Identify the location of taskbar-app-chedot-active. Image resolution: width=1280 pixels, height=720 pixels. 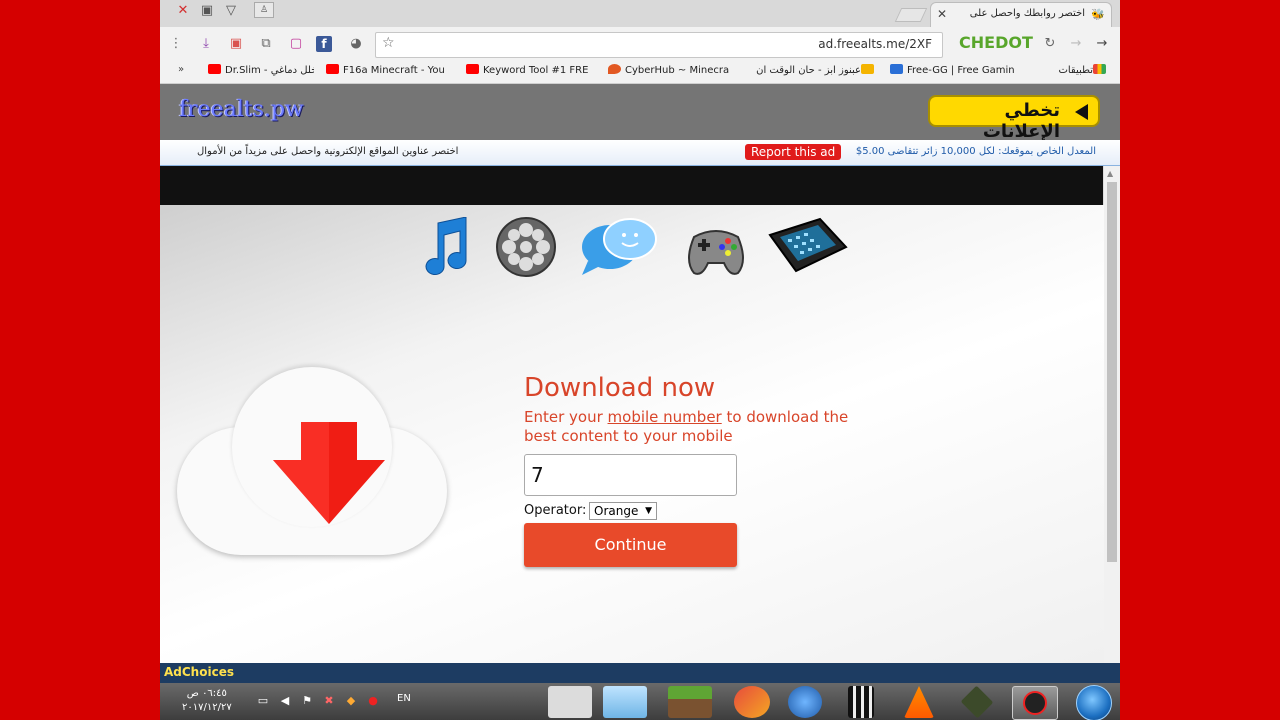
(1035, 703).